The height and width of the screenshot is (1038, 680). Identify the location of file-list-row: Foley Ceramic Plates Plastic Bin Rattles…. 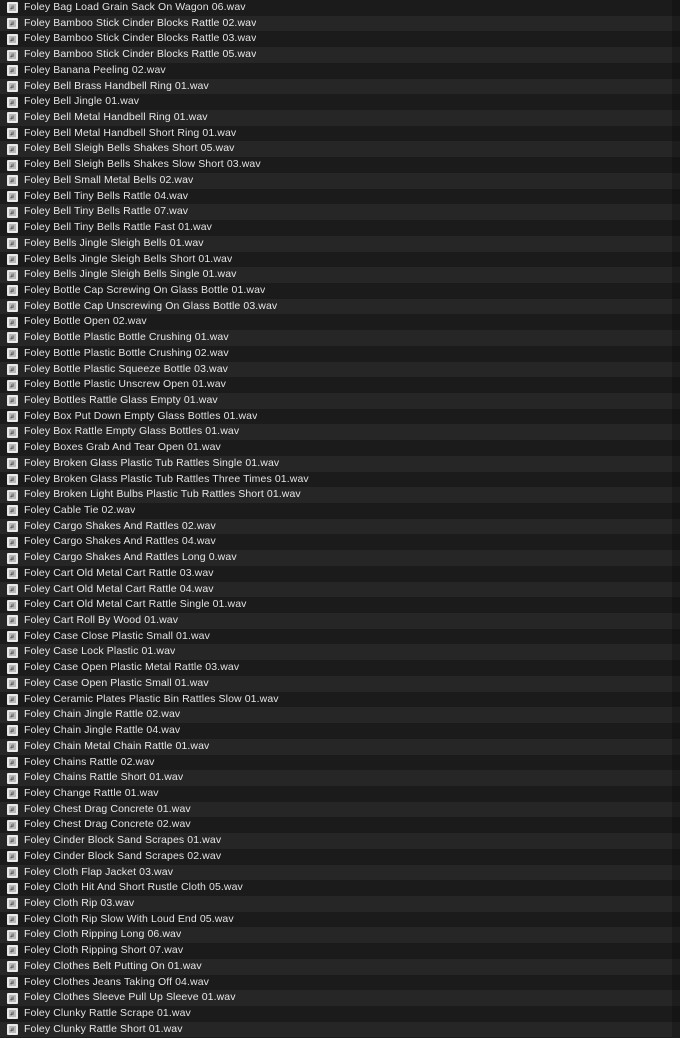
(340, 699).